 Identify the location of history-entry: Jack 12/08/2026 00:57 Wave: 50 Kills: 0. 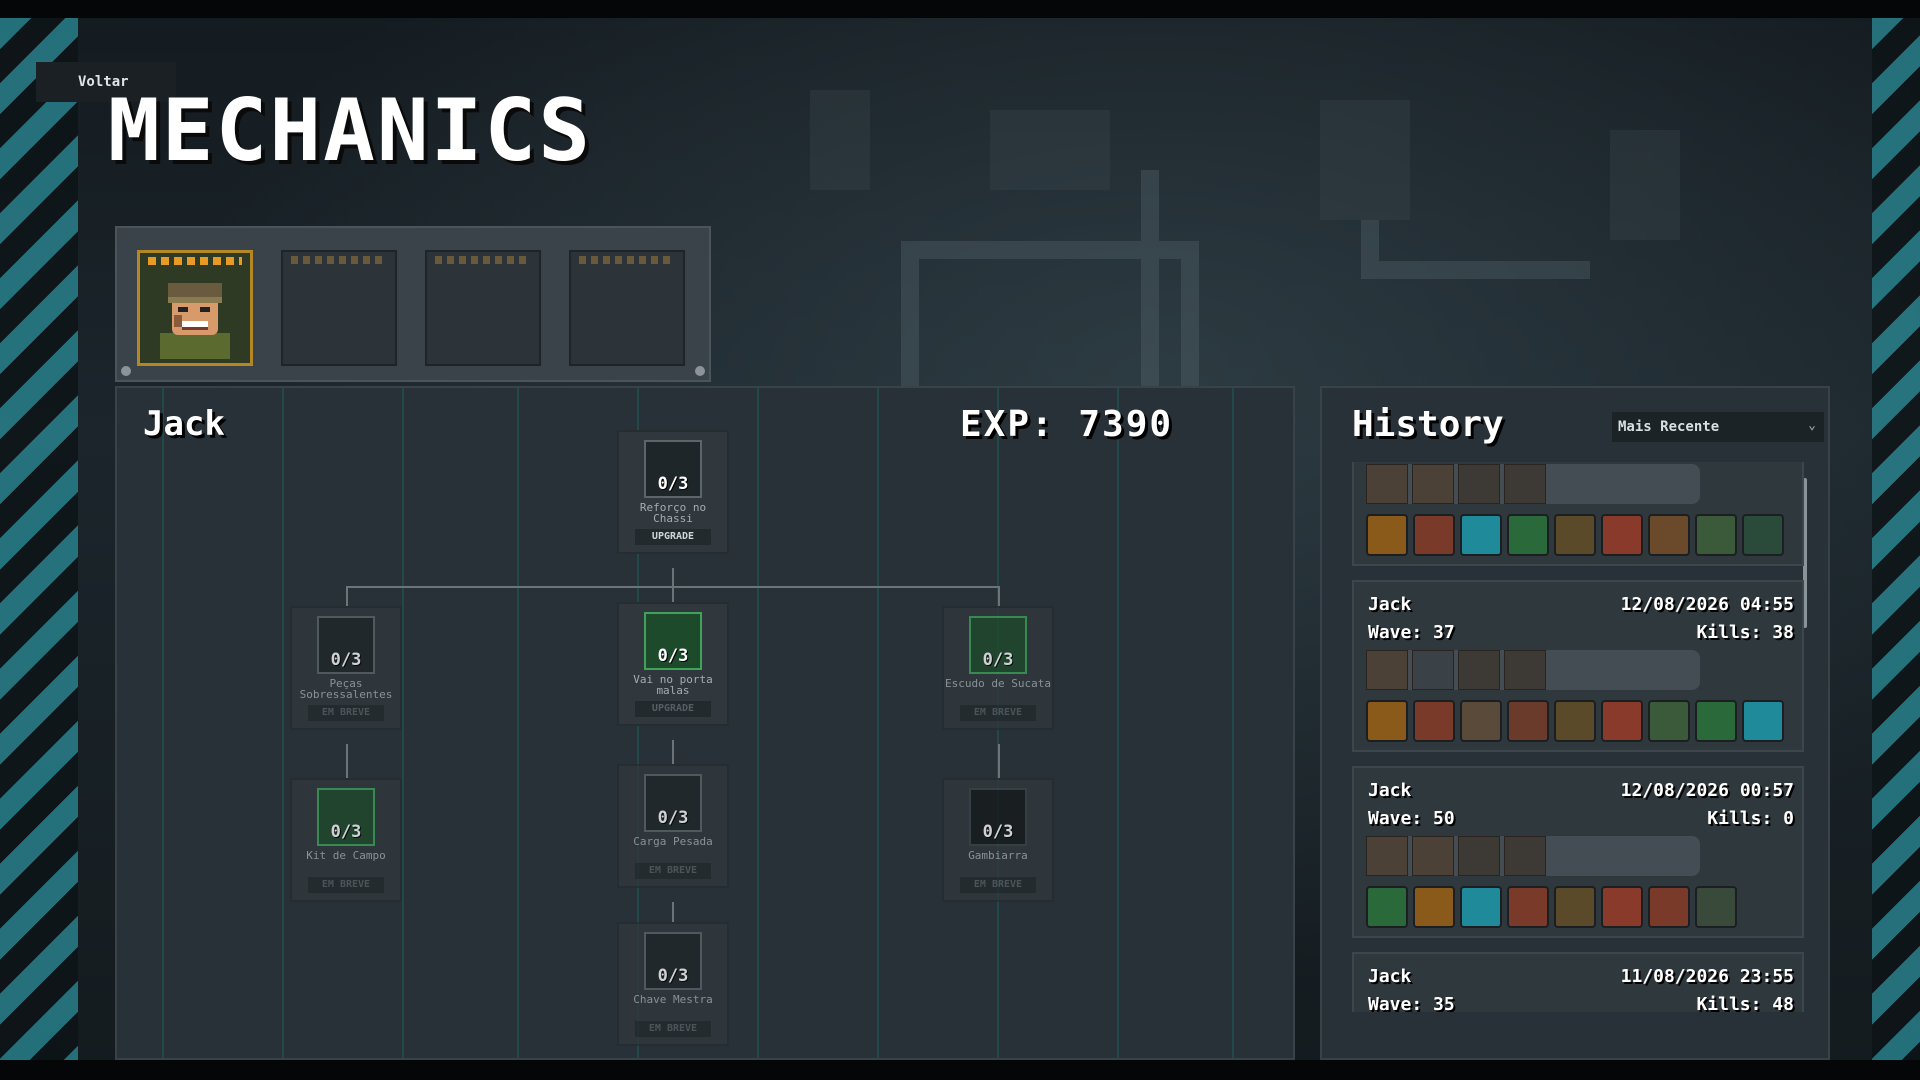
(1578, 852).